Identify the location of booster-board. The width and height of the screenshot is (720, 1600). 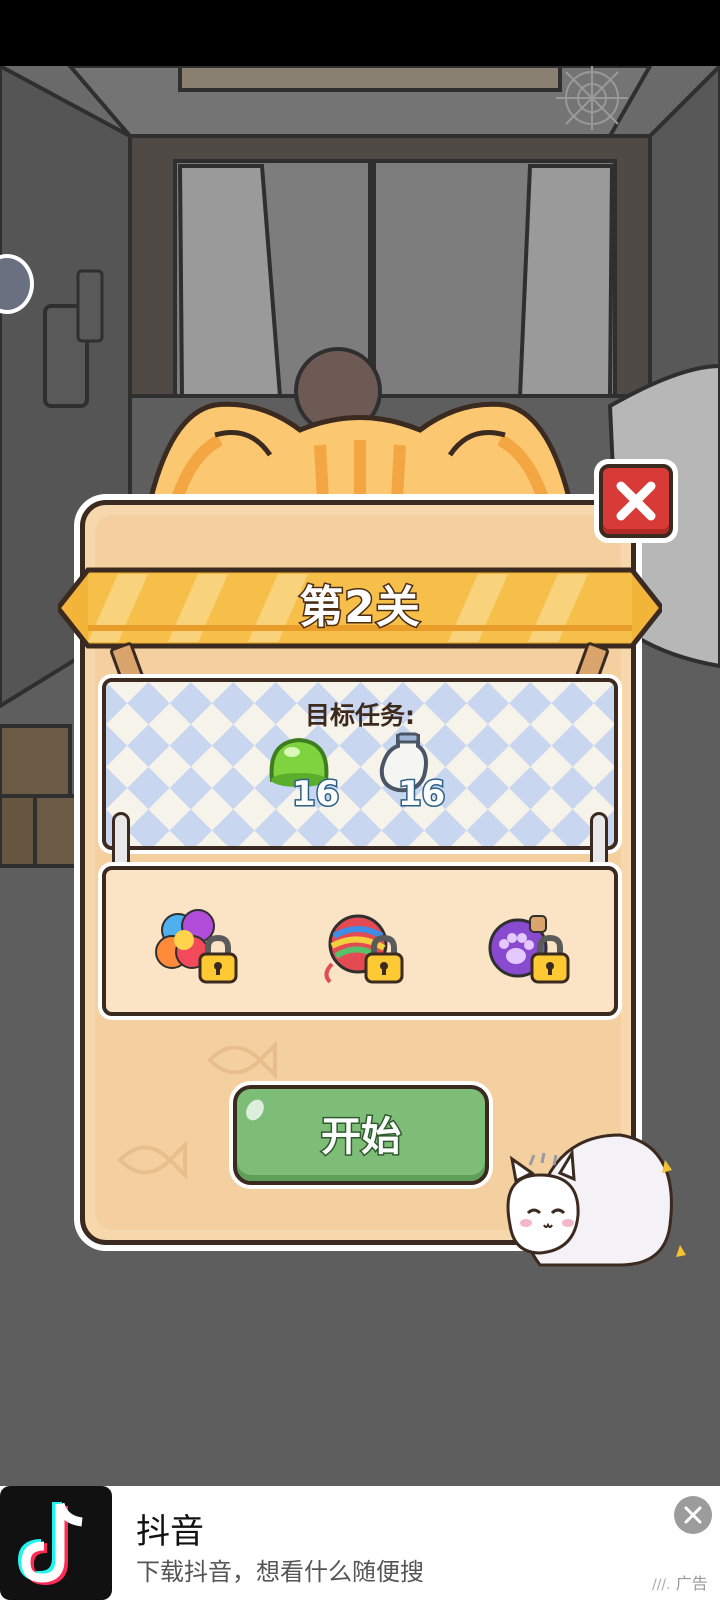
(360, 941).